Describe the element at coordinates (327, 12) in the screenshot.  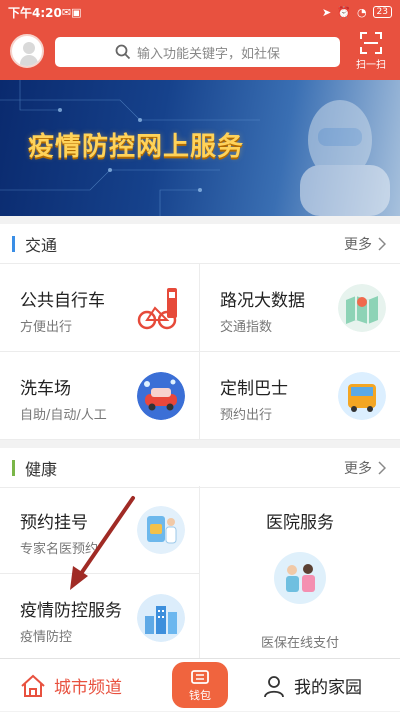
I see `location-icon: ➤` at that location.